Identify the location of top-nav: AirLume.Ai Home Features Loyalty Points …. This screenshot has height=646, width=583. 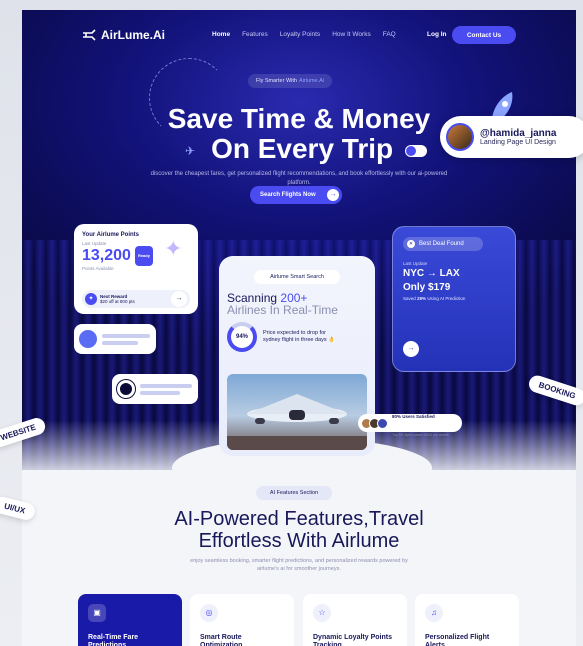
(299, 37).